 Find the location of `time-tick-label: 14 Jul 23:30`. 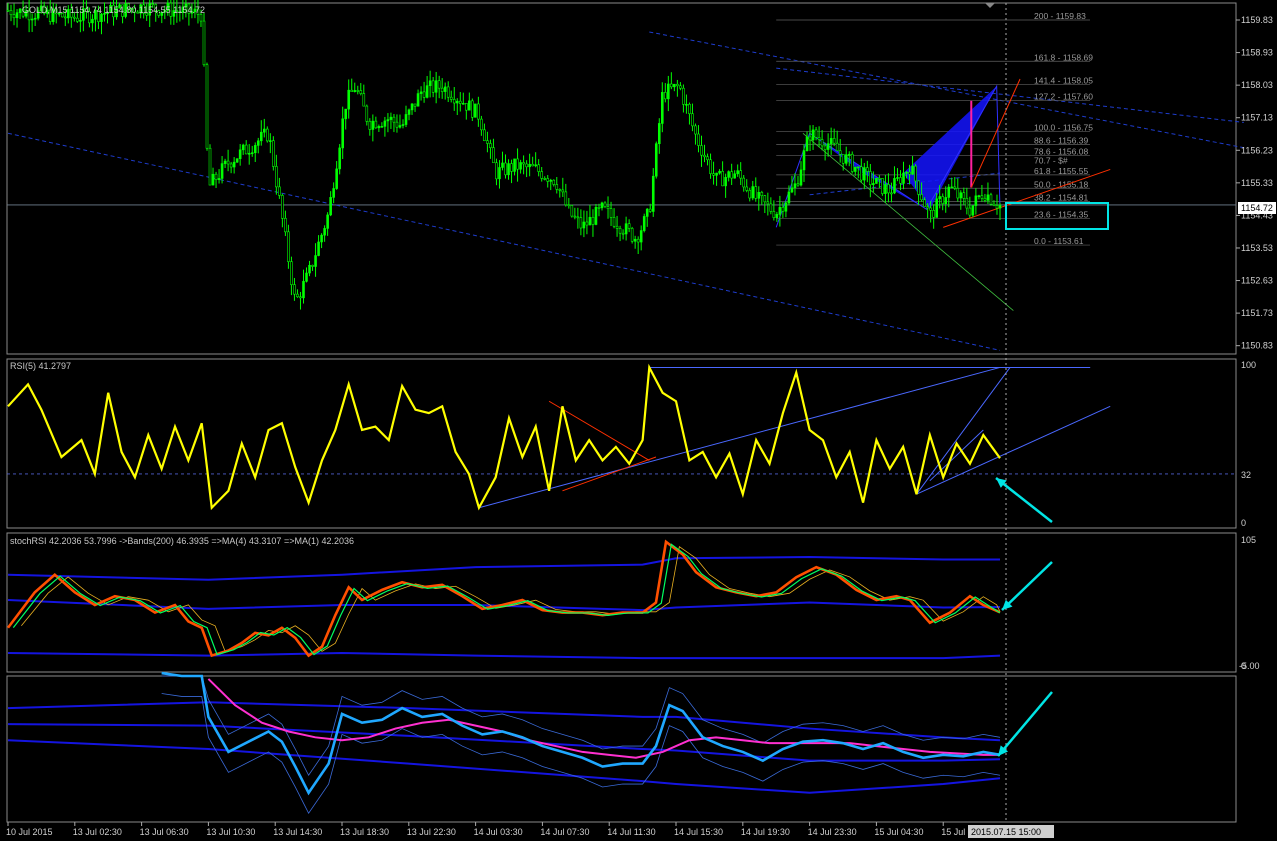

time-tick-label: 14 Jul 23:30 is located at coordinates (832, 832).